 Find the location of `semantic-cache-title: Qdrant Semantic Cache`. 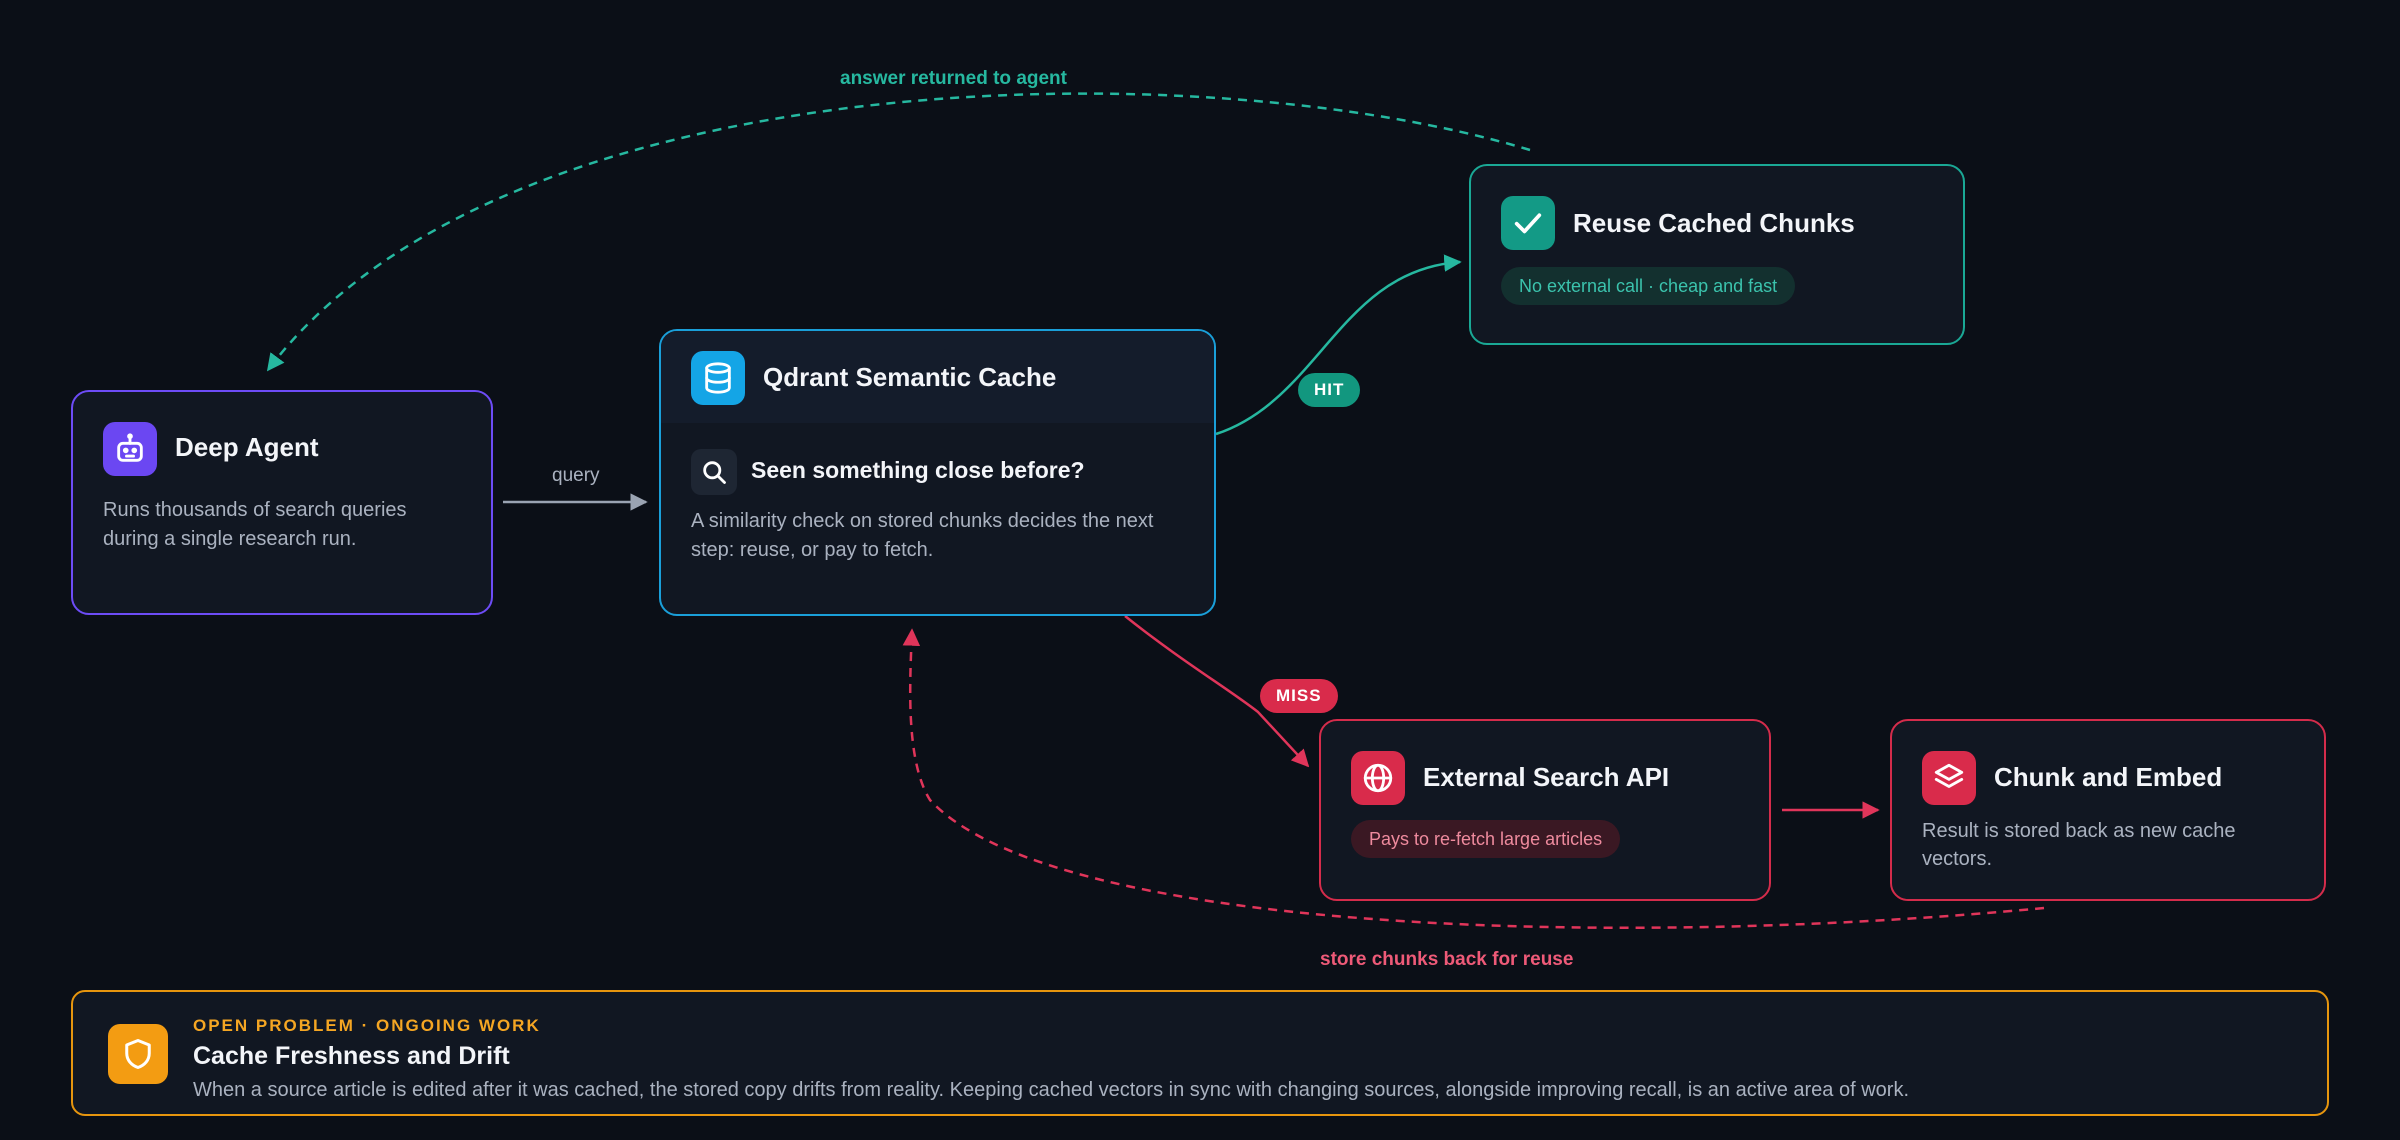

semantic-cache-title: Qdrant Semantic Cache is located at coordinates (910, 377).